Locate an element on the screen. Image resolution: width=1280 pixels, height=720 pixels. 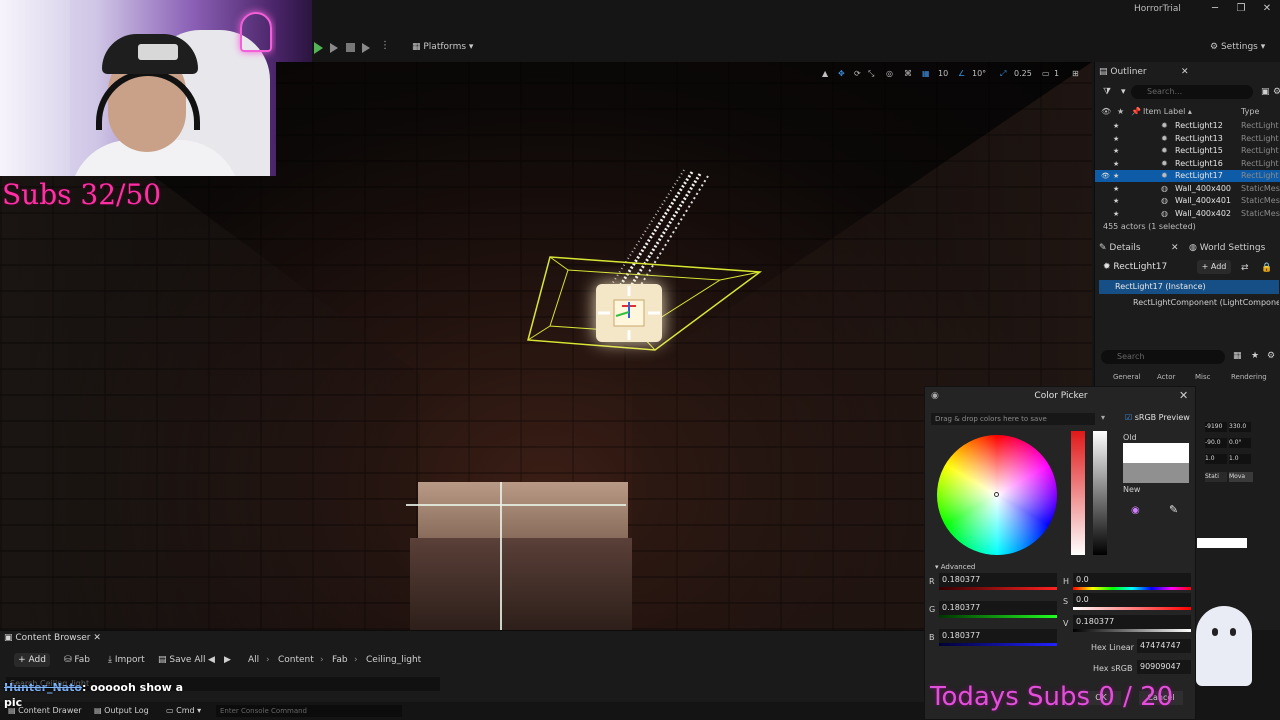
scale-y-field: 1.0 is located at coordinates (1216, 459).